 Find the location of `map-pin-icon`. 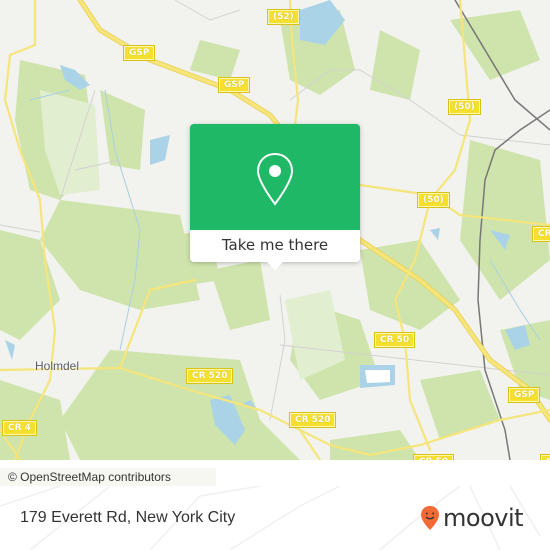

map-pin-icon is located at coordinates (275, 179).